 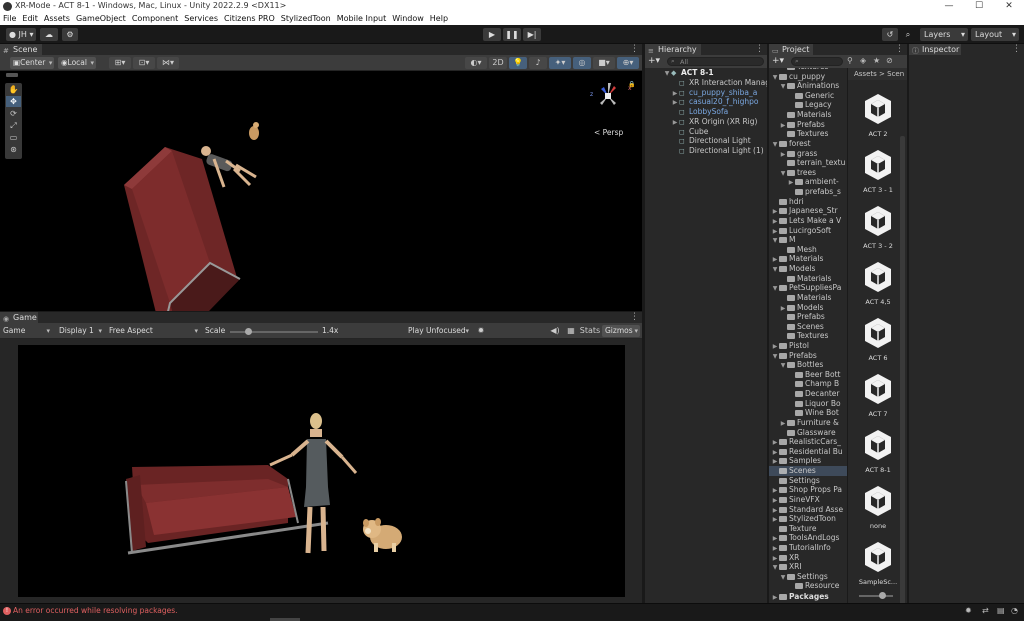 What do you see at coordinates (808, 500) in the screenshot?
I see `project-folder: ▶ SineVFX` at bounding box center [808, 500].